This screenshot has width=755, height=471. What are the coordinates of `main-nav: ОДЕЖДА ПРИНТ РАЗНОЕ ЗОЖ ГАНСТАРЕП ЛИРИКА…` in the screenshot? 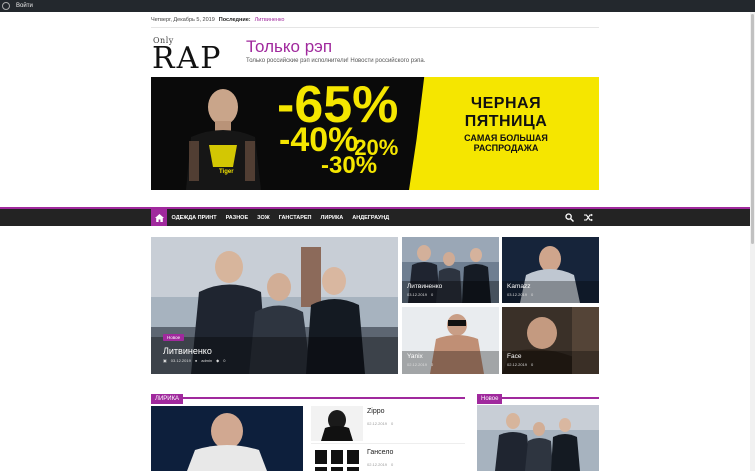 It's located at (375, 216).